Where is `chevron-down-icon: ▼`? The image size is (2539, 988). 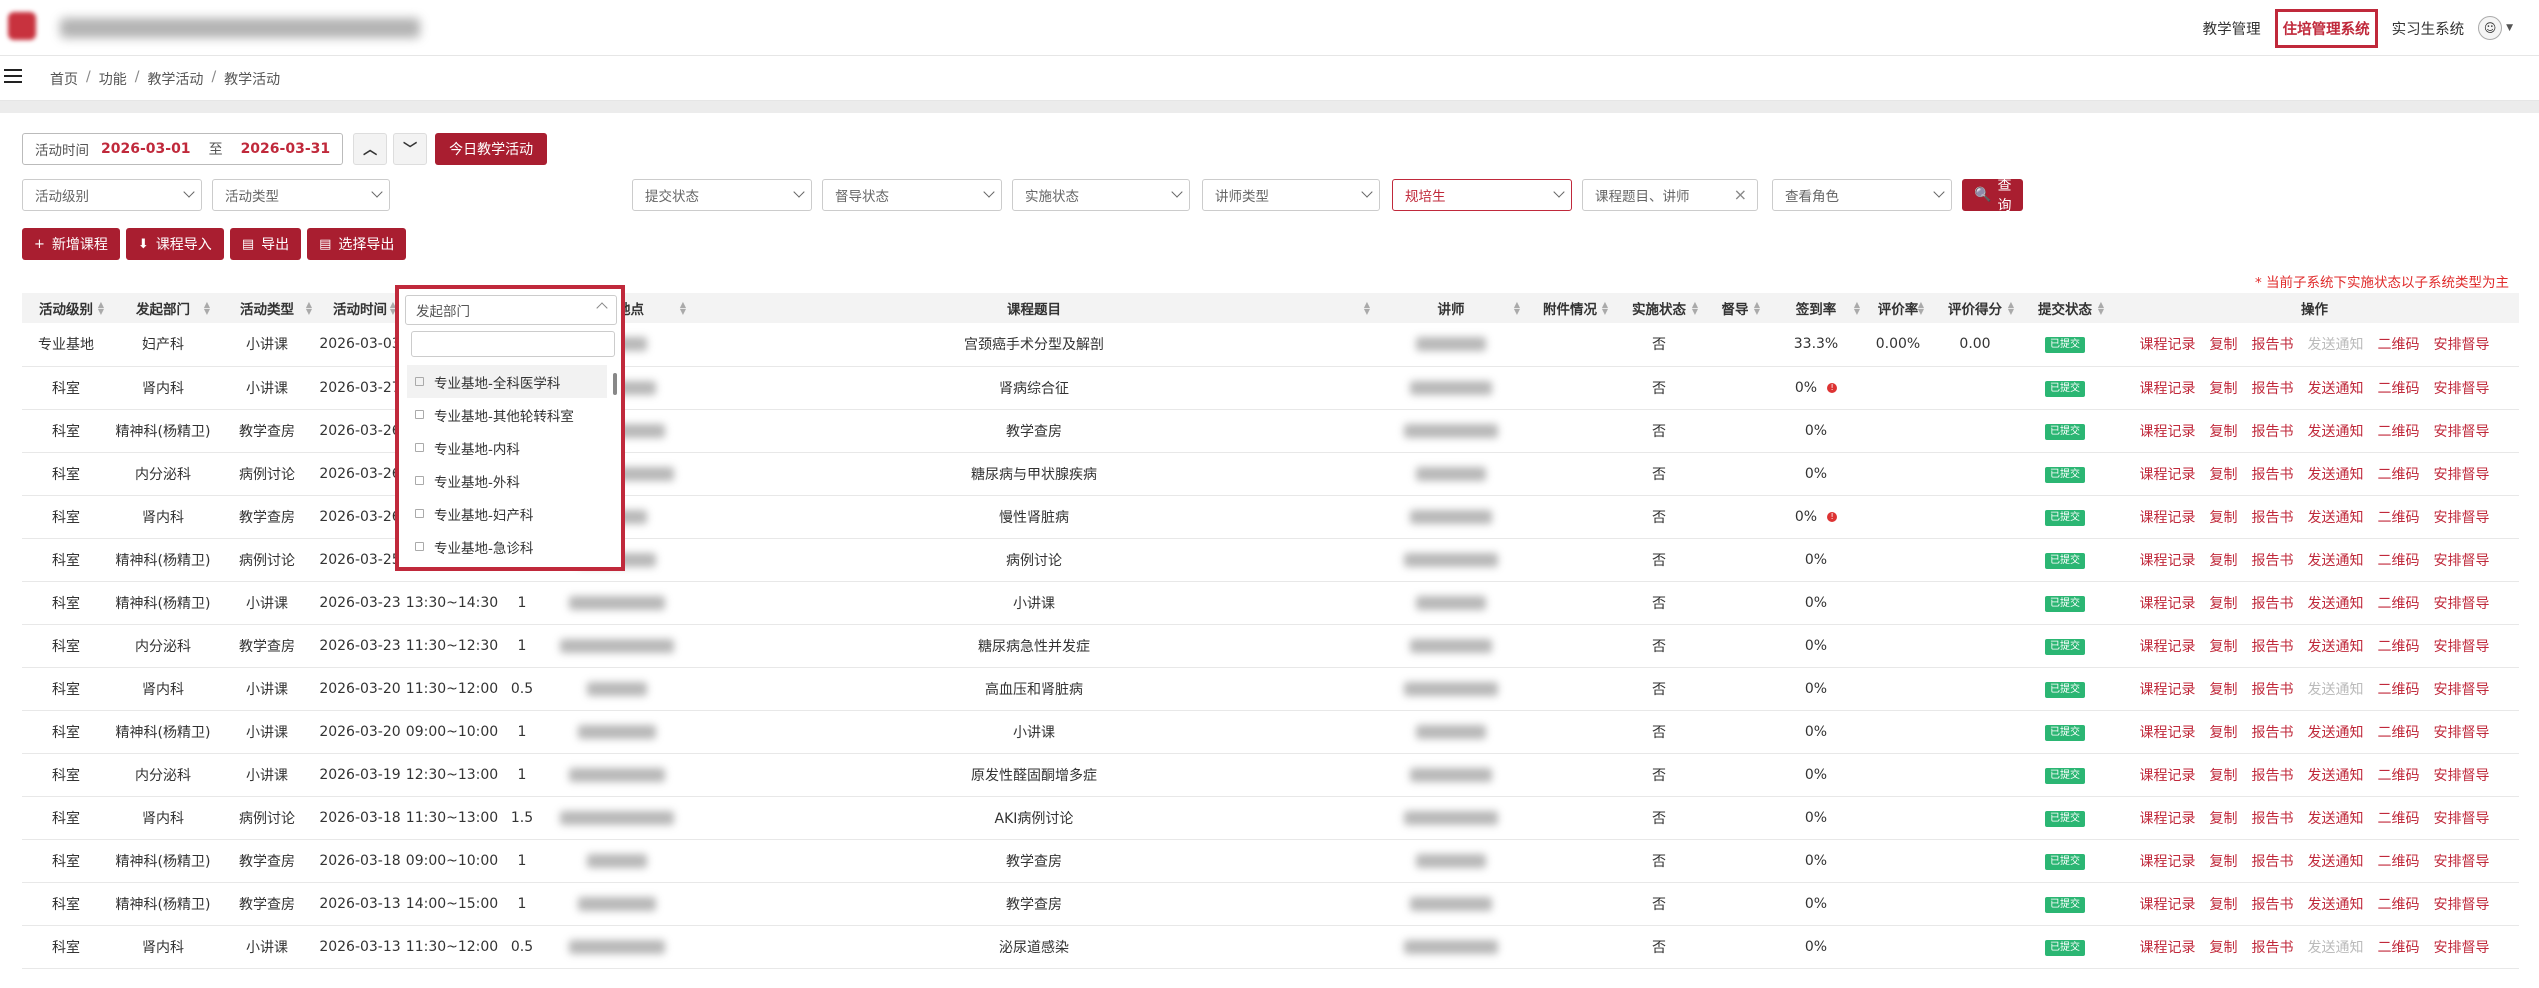 chevron-down-icon: ▼ is located at coordinates (2509, 28).